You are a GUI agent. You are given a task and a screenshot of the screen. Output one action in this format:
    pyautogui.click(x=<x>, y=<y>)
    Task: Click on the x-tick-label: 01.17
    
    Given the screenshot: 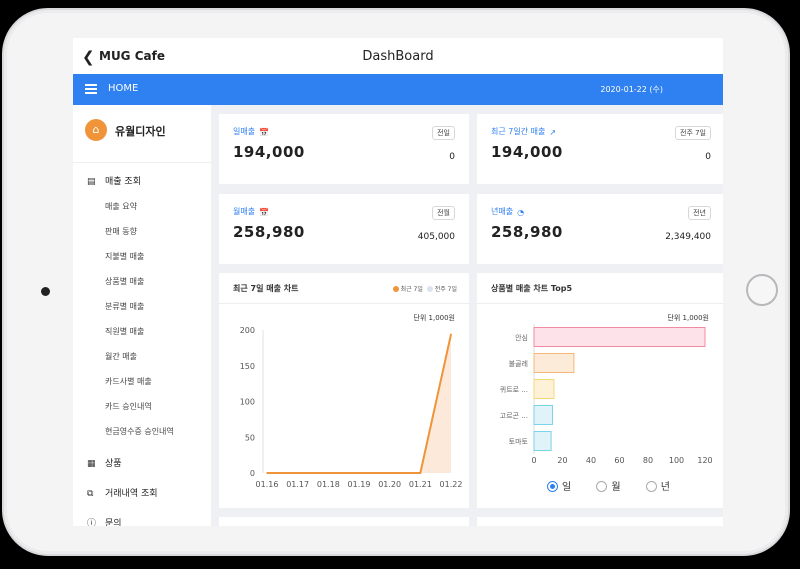 What is the action you would take?
    pyautogui.click(x=297, y=484)
    